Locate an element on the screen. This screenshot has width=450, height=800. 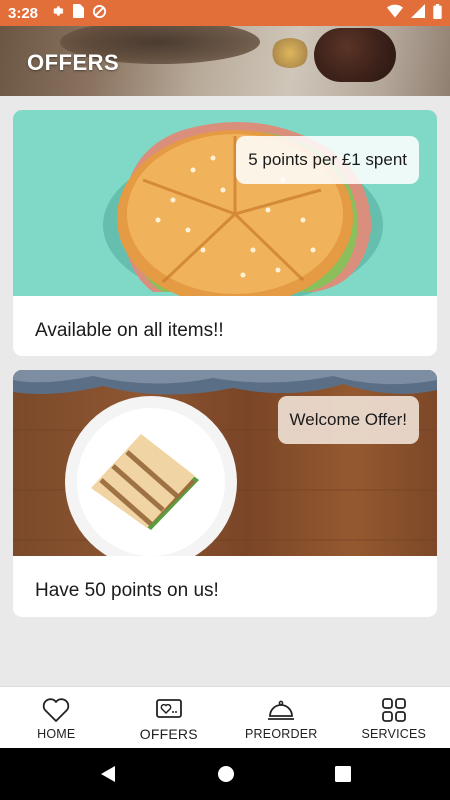
offer-badge-welcome: Welcome Offer! is located at coordinates (348, 420).